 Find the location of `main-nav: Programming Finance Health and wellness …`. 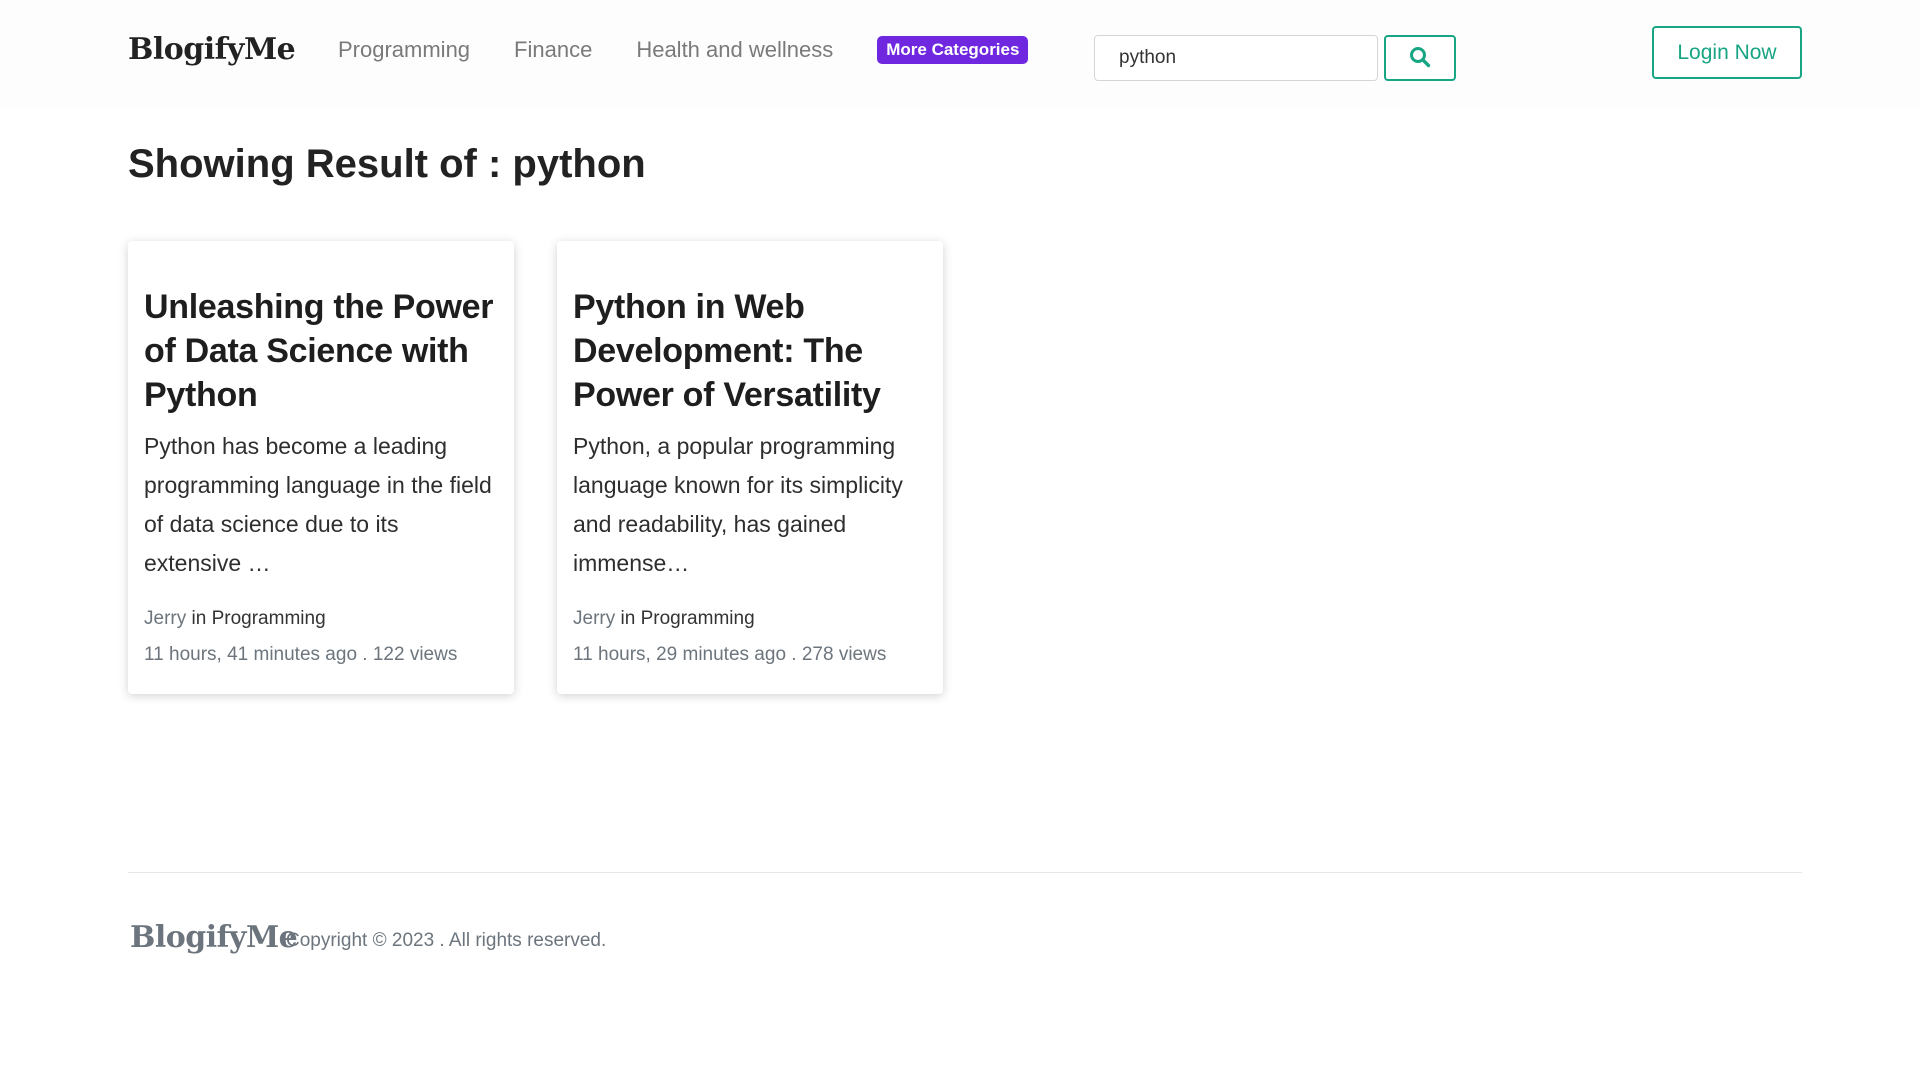

main-nav: Programming Finance Health and wellness … is located at coordinates (683, 50).